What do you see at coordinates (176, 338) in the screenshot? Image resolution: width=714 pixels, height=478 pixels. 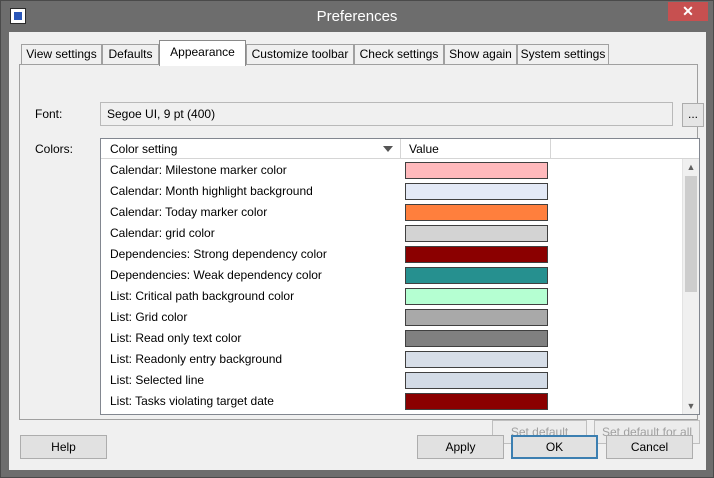 I see `color-setting-name: List: Read only text color` at bounding box center [176, 338].